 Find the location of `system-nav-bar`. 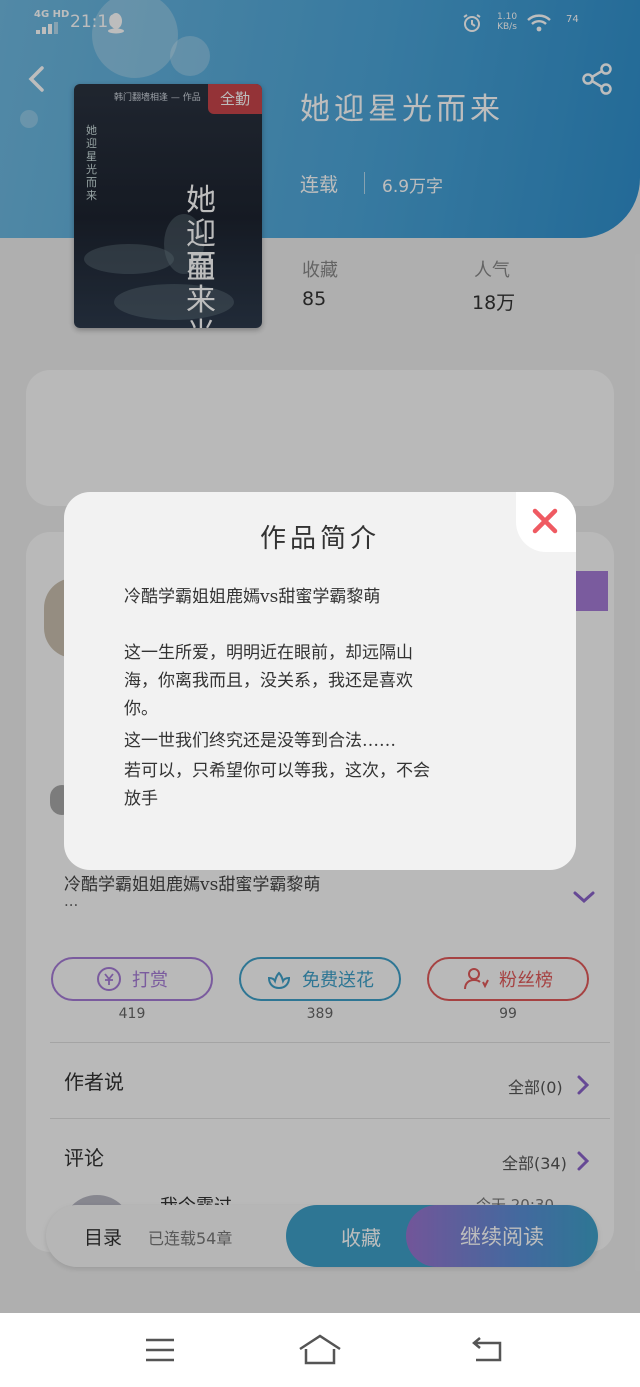

system-nav-bar is located at coordinates (320, 1350).